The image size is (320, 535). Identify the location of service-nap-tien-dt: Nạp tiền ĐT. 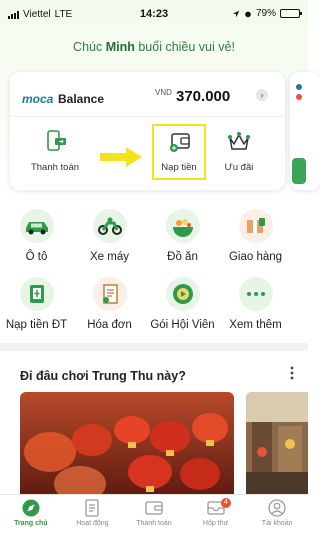
(36, 304).